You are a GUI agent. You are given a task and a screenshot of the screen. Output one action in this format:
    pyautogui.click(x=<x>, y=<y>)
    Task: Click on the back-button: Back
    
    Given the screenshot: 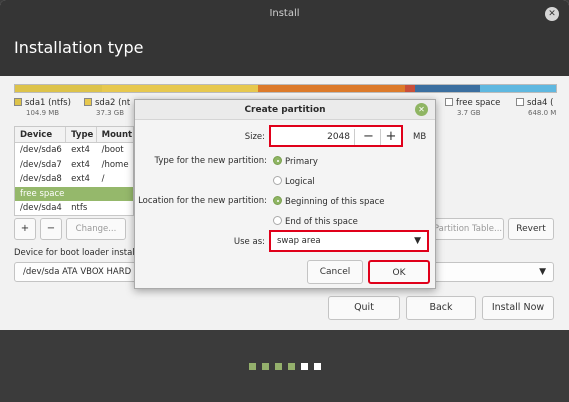 What is the action you would take?
    pyautogui.click(x=441, y=308)
    